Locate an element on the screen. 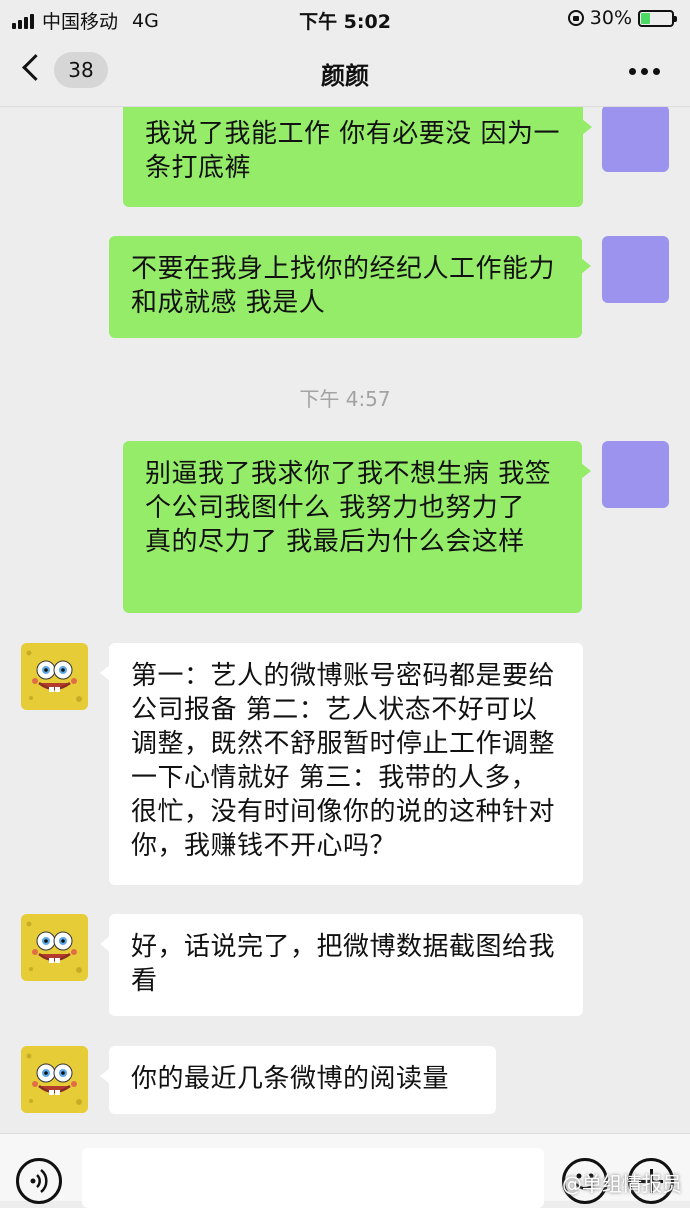  input-bar: @单组情报员 is located at coordinates (345, 1170).